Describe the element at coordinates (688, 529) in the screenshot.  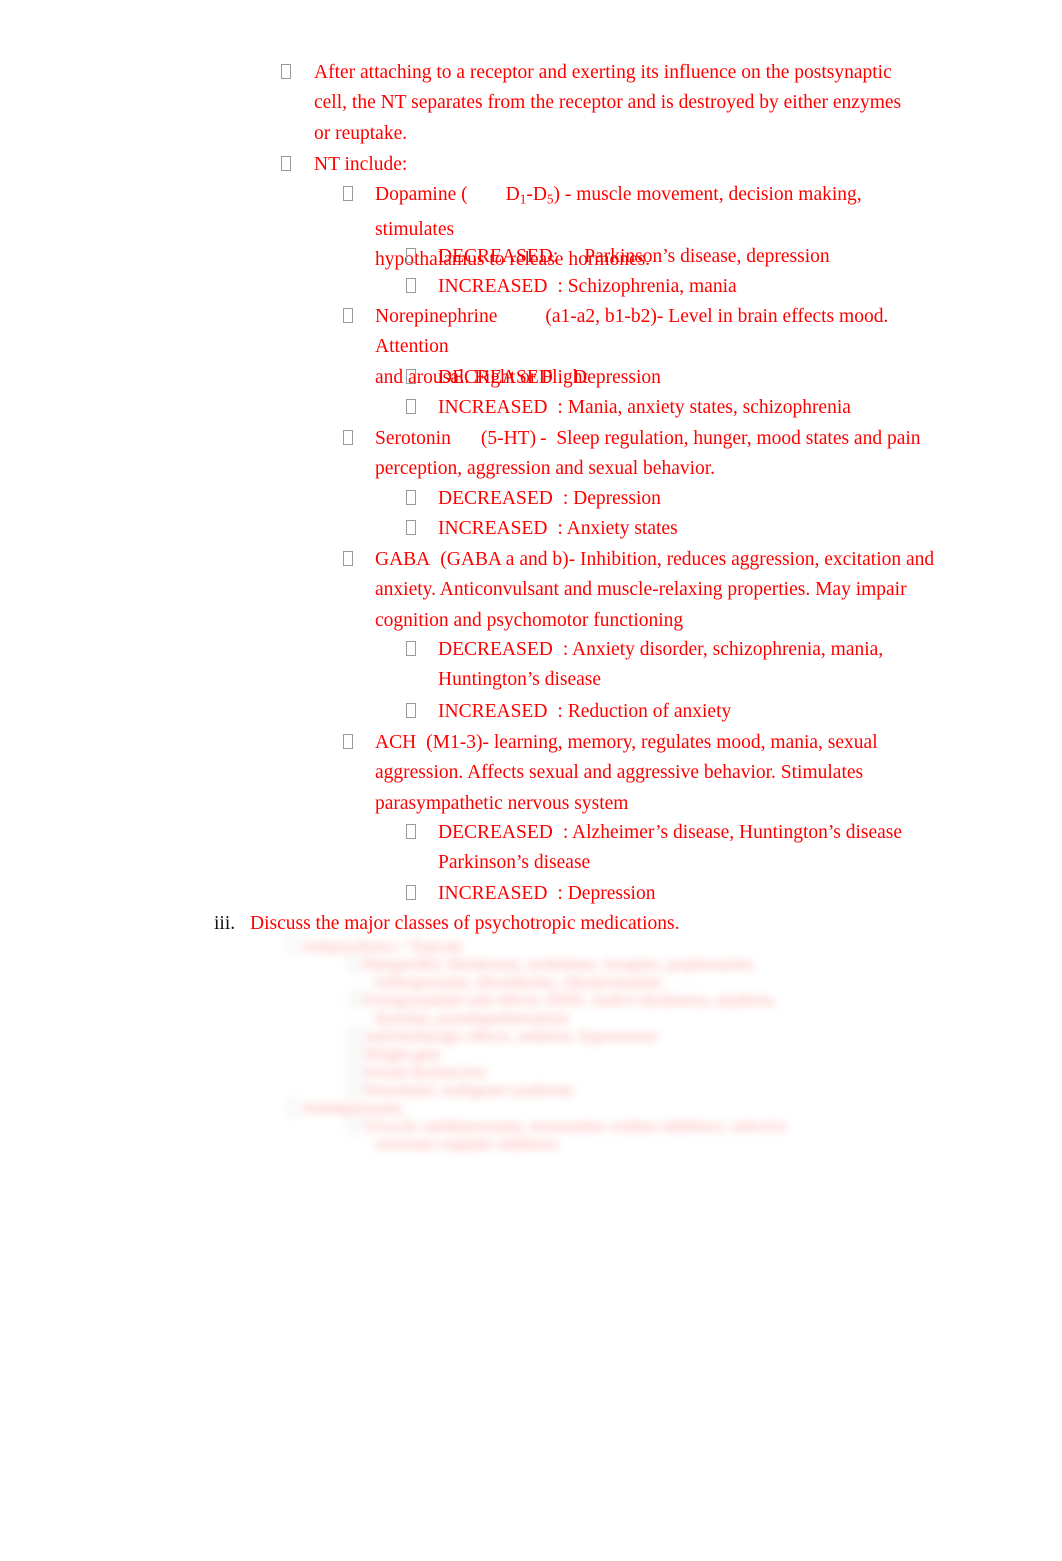
I see `effect-increased: INCREASED: Anxiety states` at that location.